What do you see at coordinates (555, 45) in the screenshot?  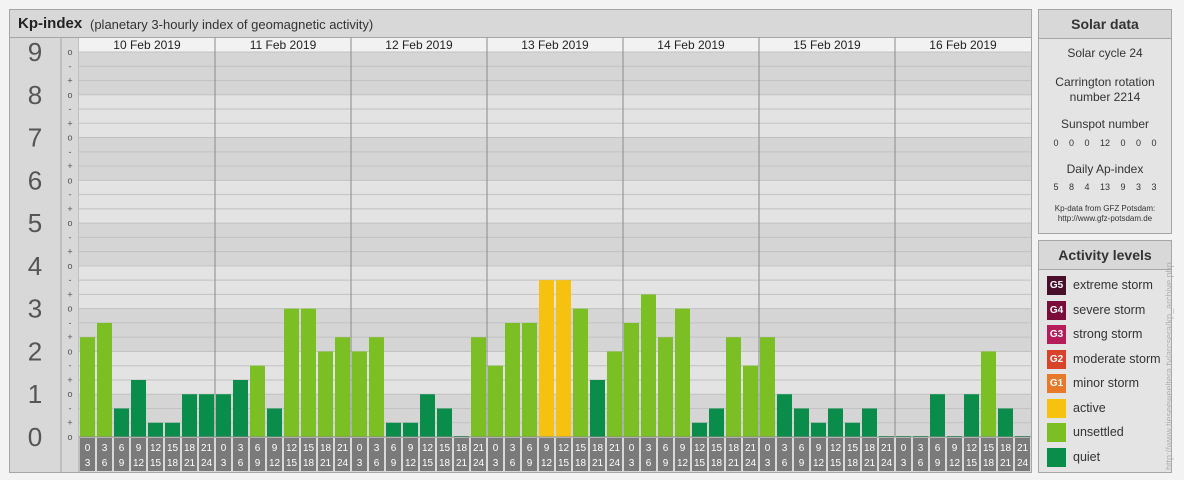 I see `day-label: 13 Feb 2019` at bounding box center [555, 45].